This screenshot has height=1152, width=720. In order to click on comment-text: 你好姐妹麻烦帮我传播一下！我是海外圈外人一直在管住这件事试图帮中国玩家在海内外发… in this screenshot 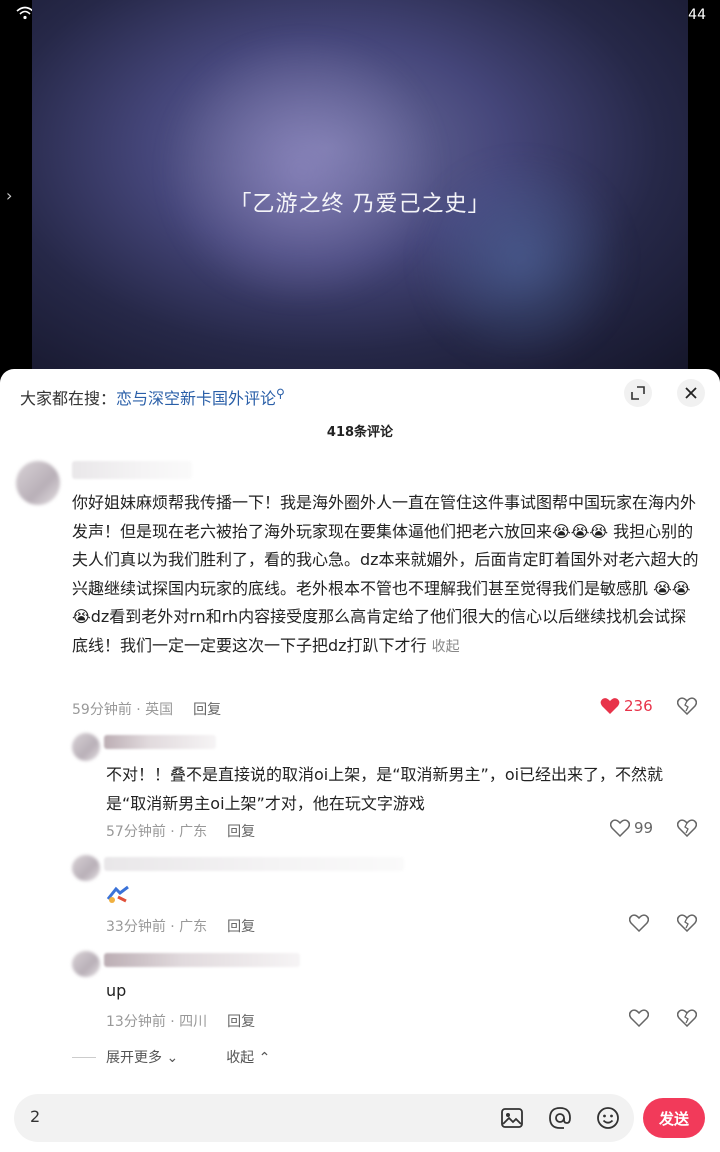, I will do `click(385, 574)`.